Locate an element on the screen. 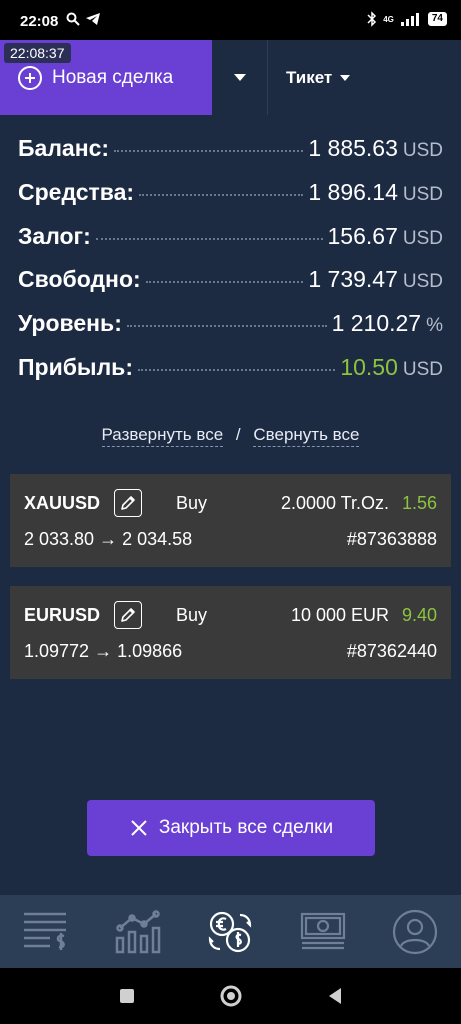 Image resolution: width=461 pixels, height=1024 pixels. battery-indicator: 74 is located at coordinates (437, 19).